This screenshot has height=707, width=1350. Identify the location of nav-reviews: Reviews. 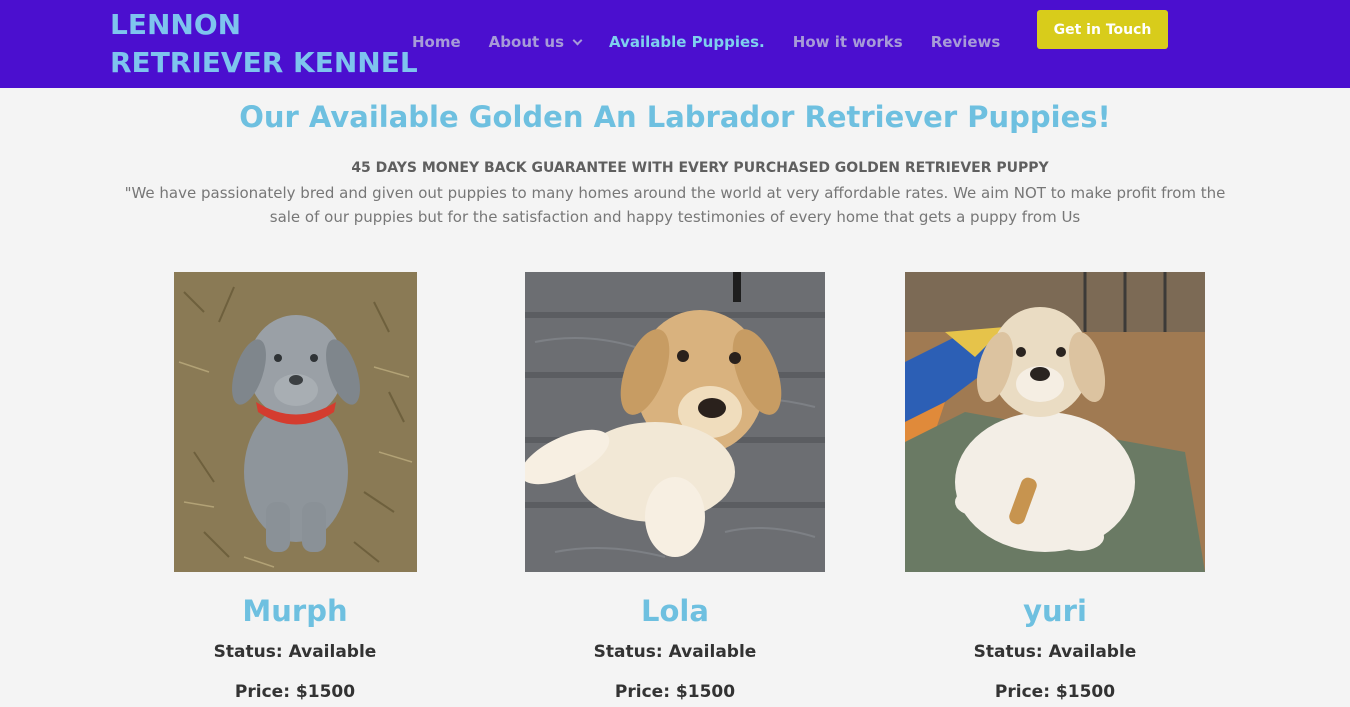
(966, 42).